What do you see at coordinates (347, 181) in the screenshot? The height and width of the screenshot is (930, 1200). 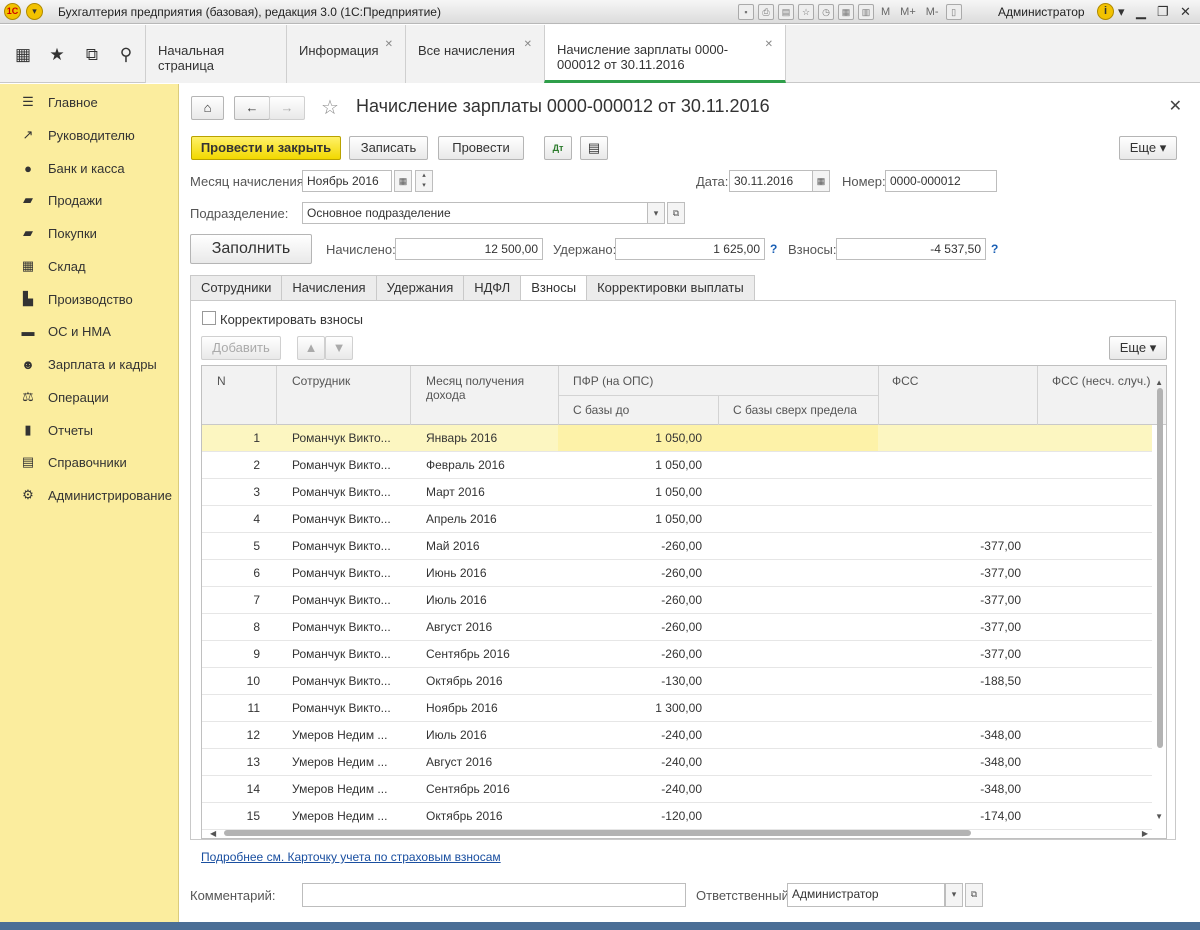 I see `month-field: Ноябрь 2016` at bounding box center [347, 181].